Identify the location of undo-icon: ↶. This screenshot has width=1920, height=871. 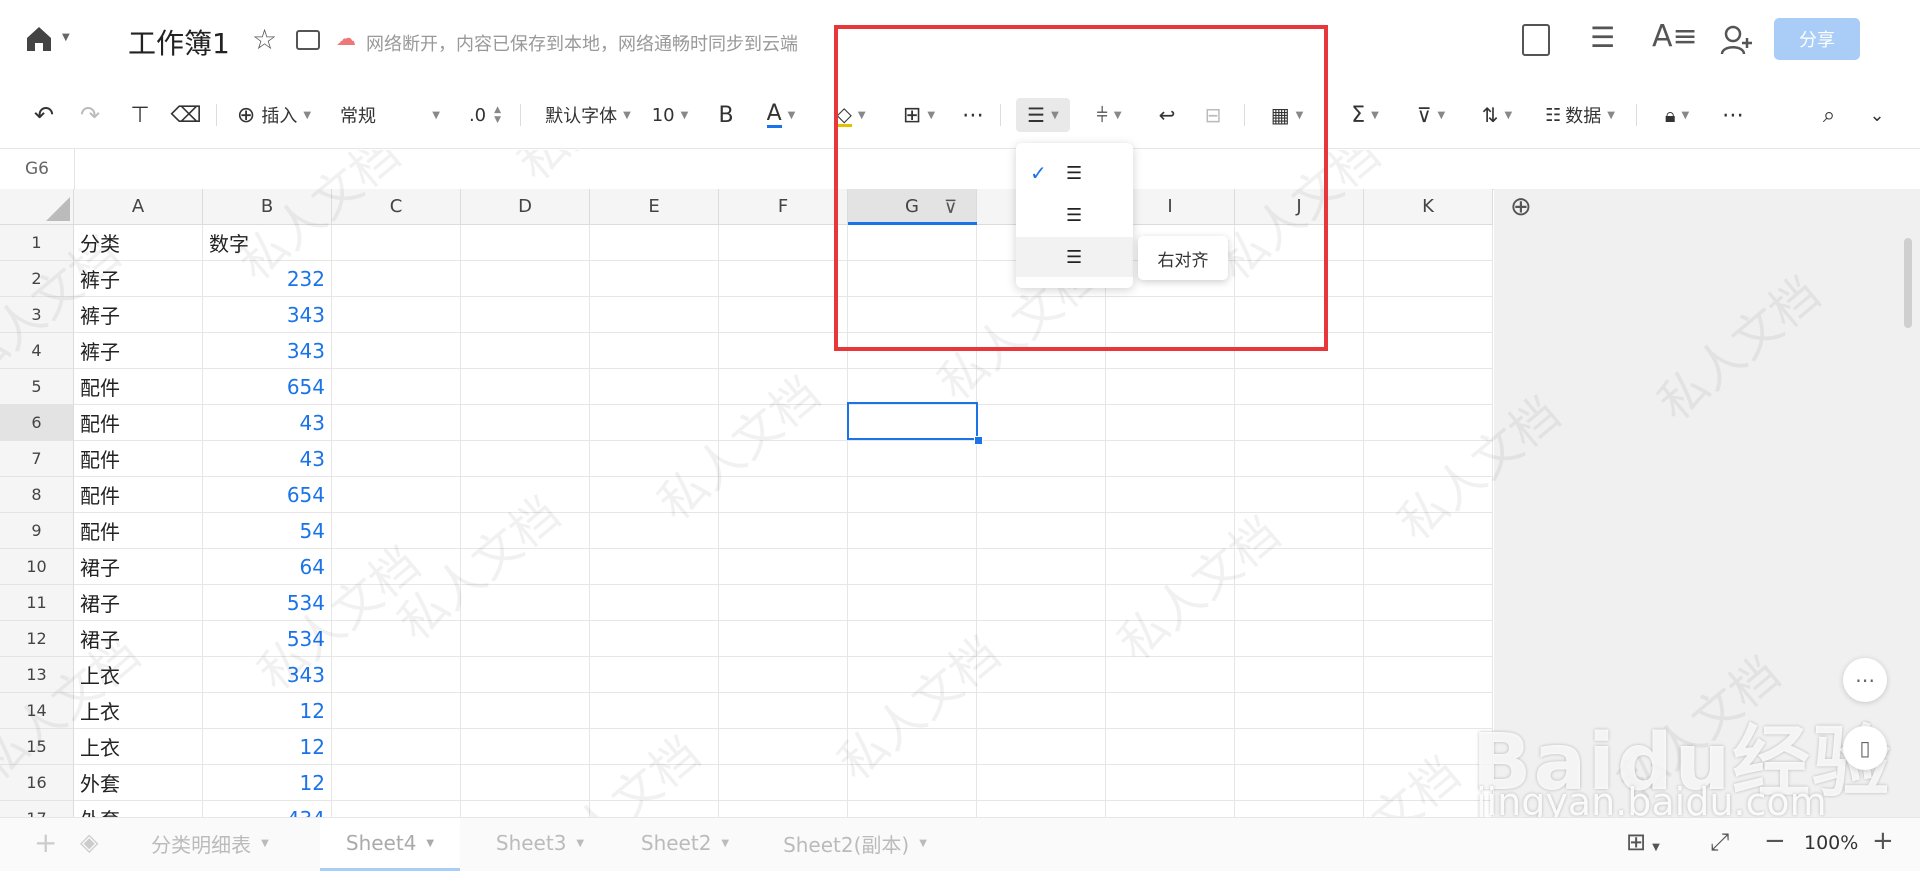
(44, 115).